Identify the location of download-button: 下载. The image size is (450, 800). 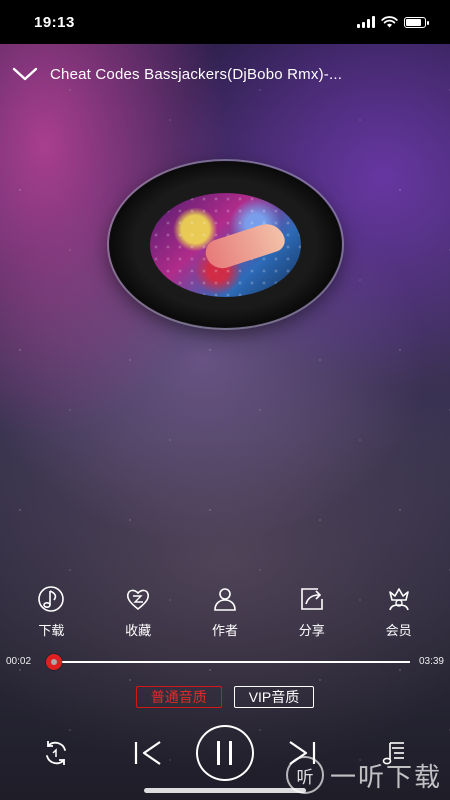
(51, 612).